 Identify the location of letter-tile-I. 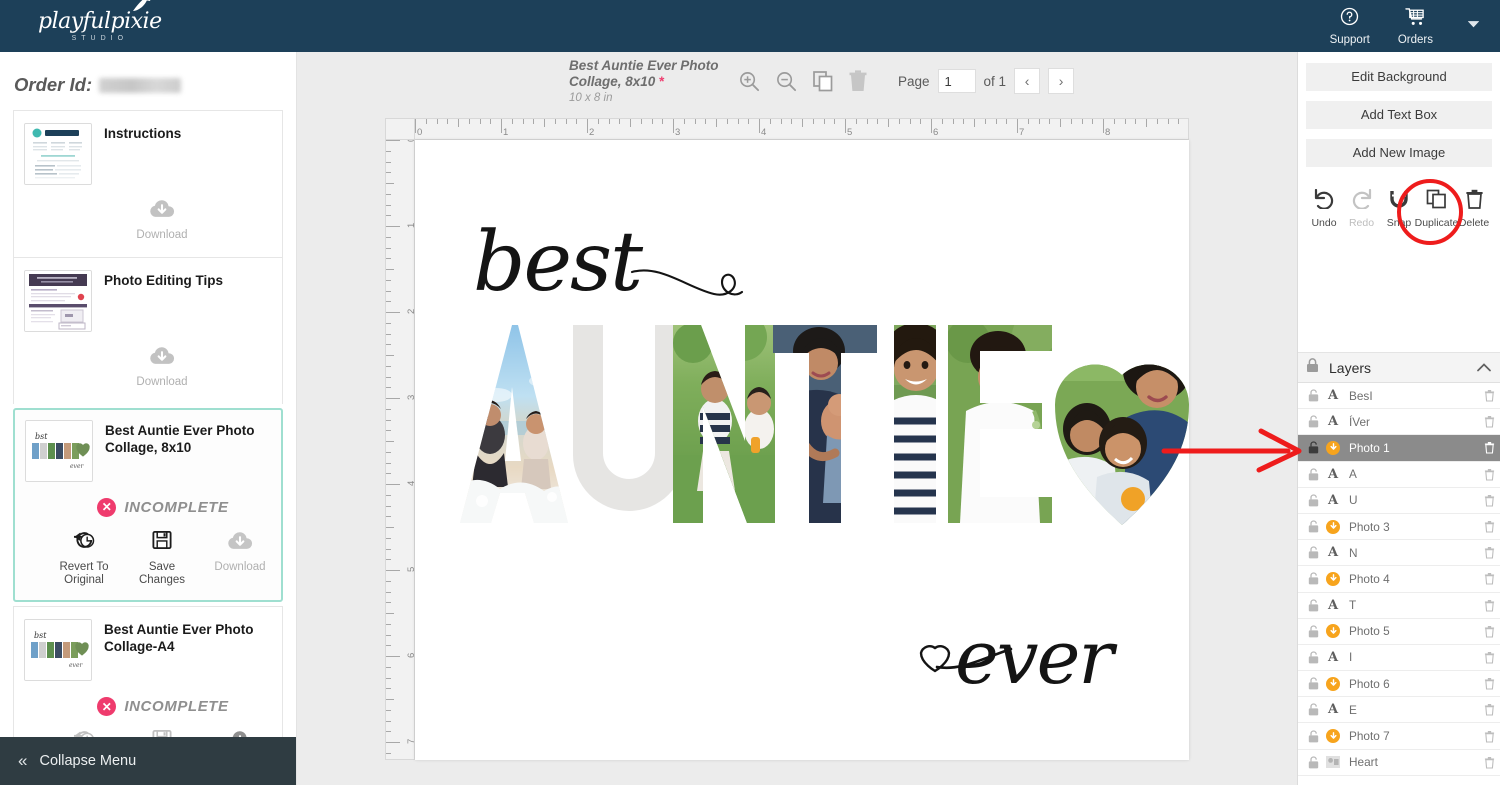
(915, 424).